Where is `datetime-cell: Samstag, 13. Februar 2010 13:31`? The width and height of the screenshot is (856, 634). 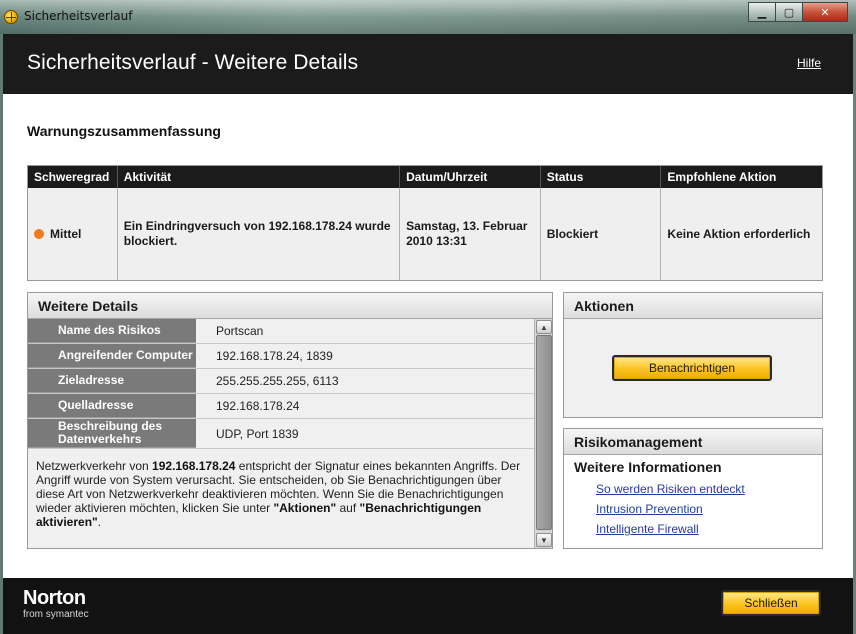
datetime-cell: Samstag, 13. Februar 2010 13:31 is located at coordinates (470, 234).